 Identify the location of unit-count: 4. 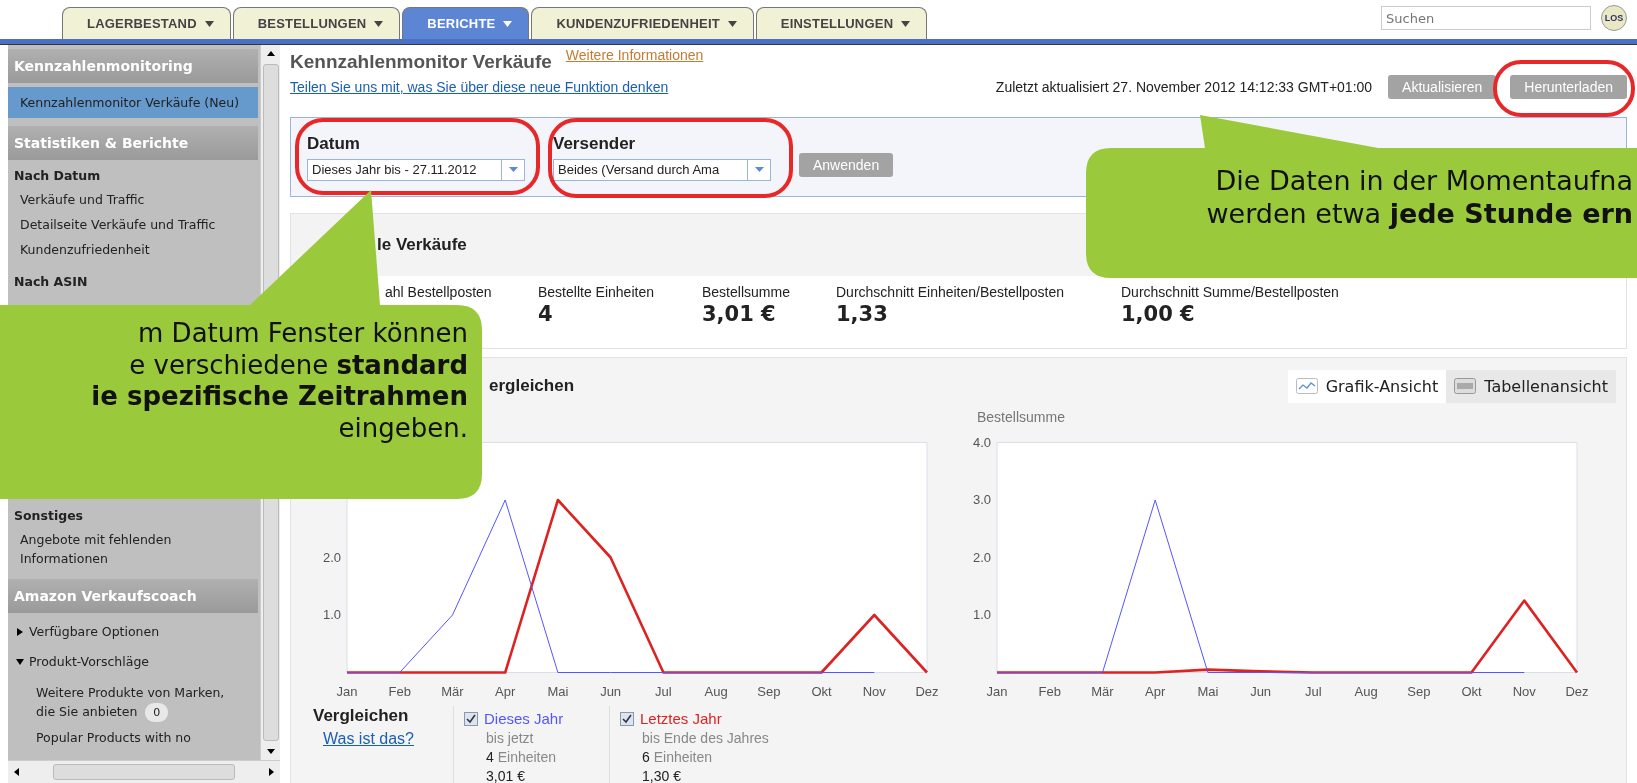
(490, 757).